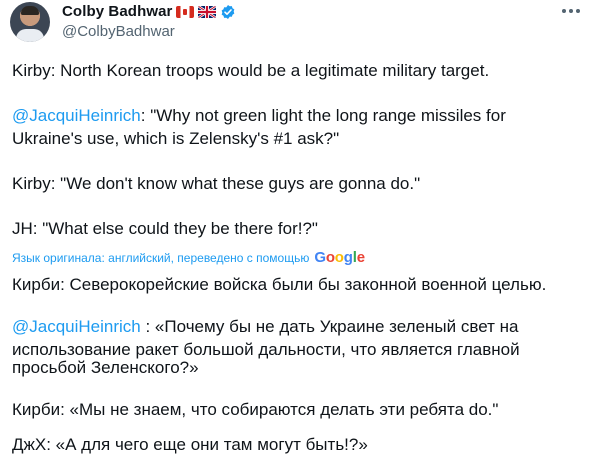  What do you see at coordinates (117, 11) in the screenshot?
I see `author-display-name: Colby Badhwar` at bounding box center [117, 11].